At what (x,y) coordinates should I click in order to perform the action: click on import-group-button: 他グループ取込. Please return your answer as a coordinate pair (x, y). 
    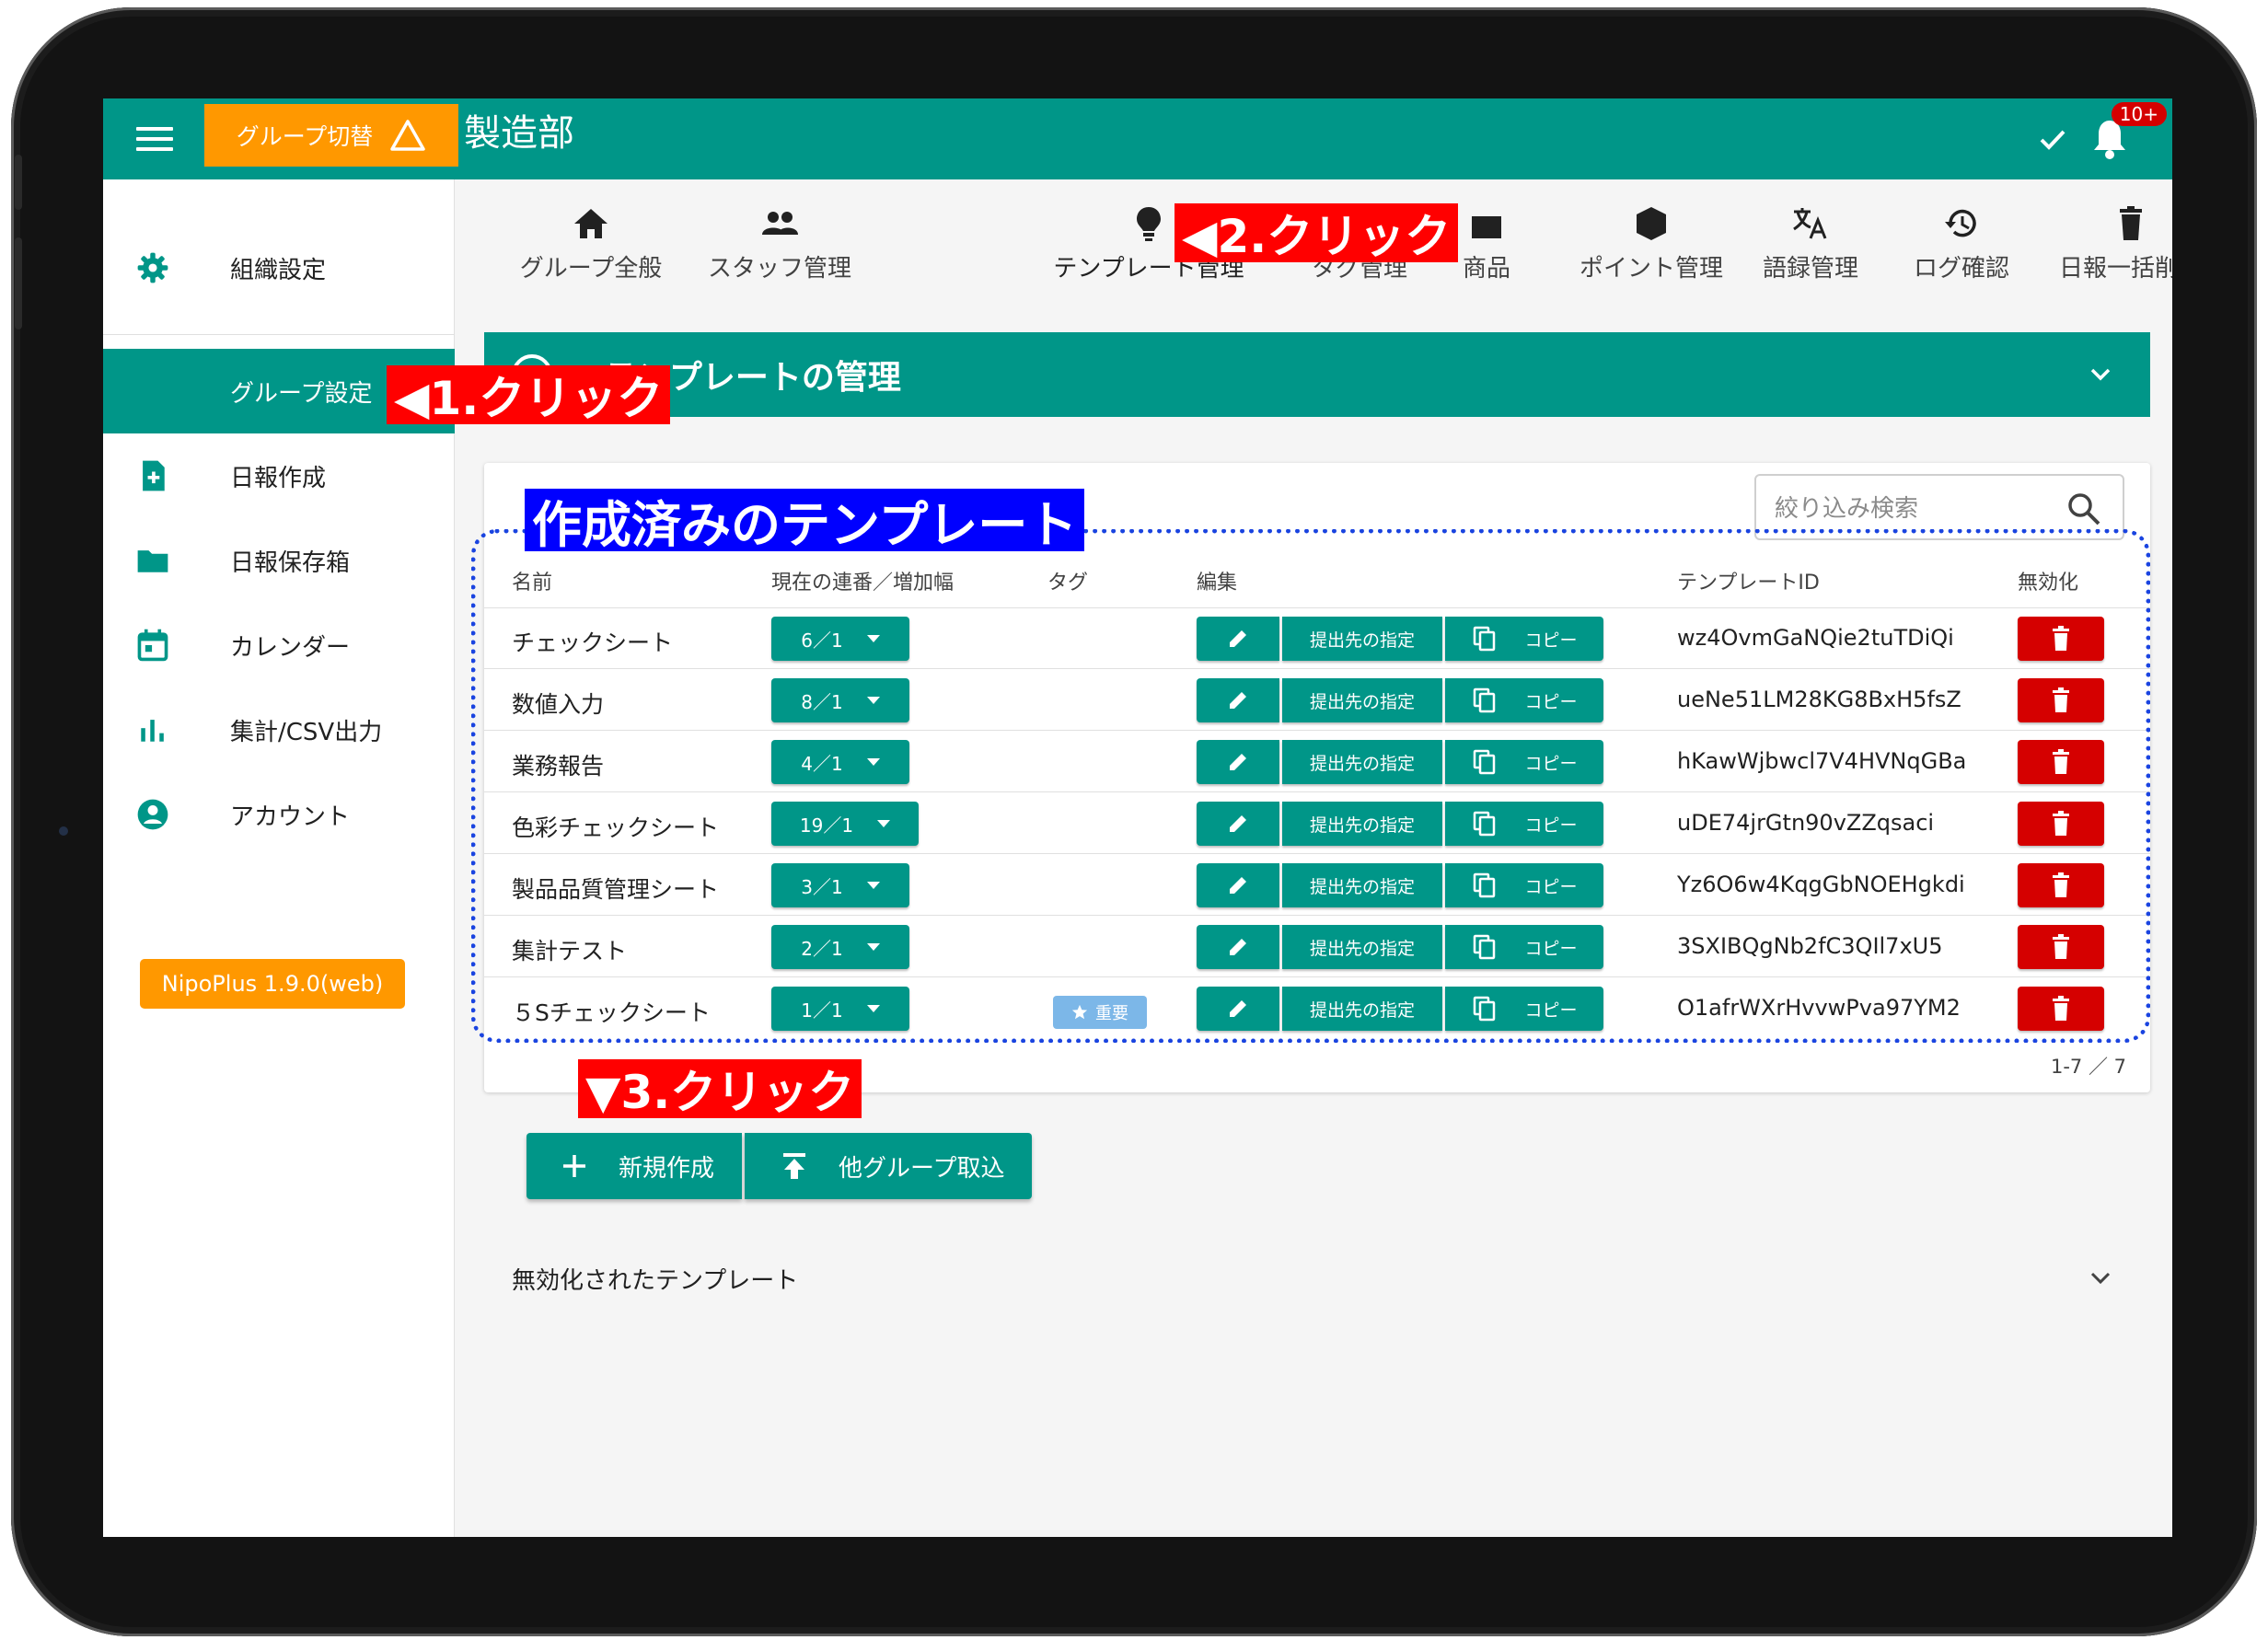
    Looking at the image, I should click on (888, 1166).